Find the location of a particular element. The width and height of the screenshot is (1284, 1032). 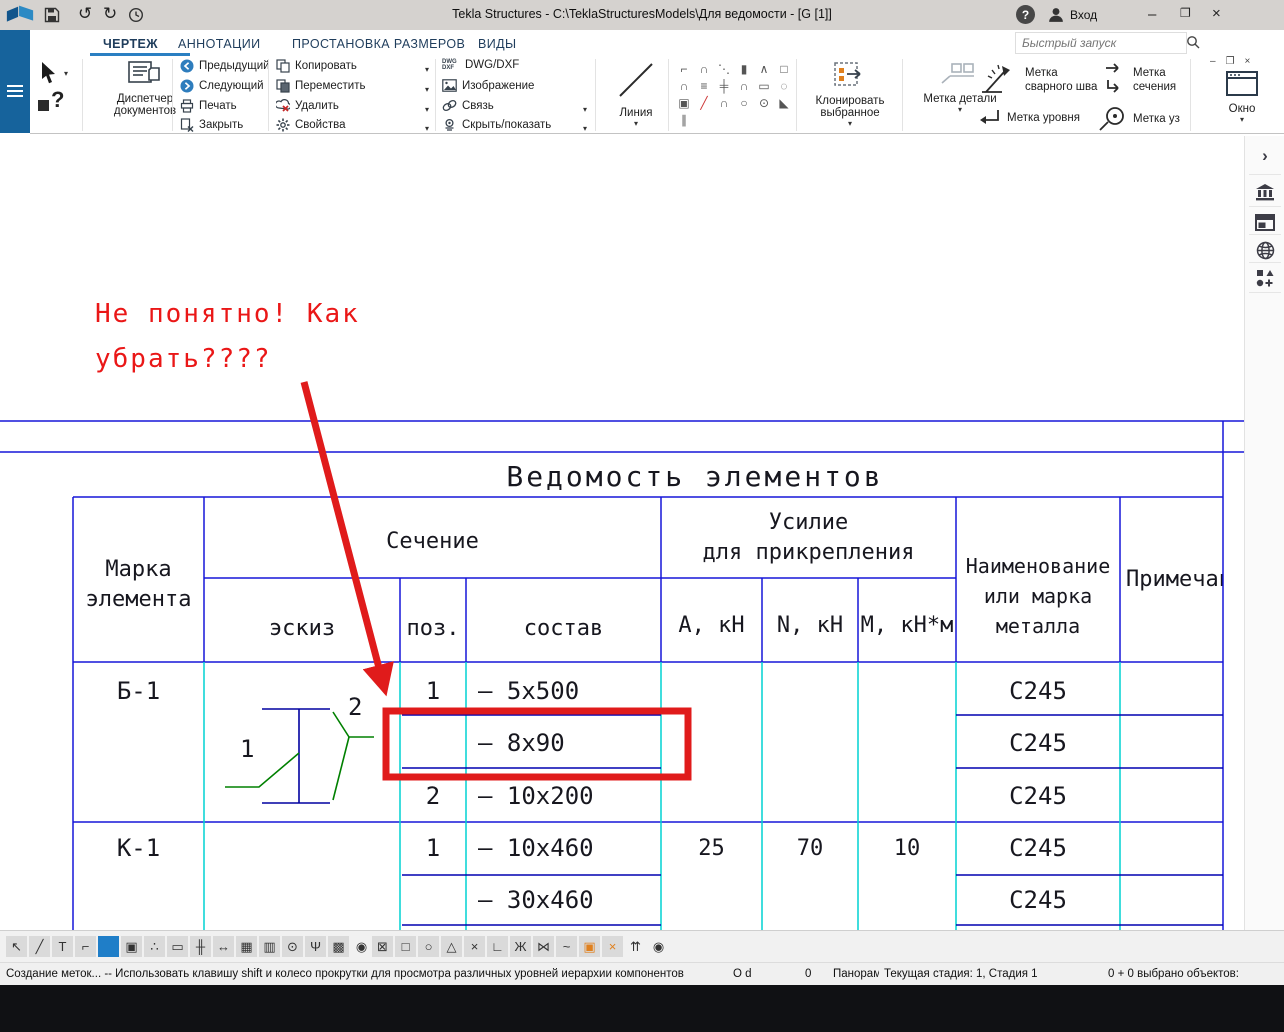

section-mark-button: Метка сечения is located at coordinates (1139, 80).